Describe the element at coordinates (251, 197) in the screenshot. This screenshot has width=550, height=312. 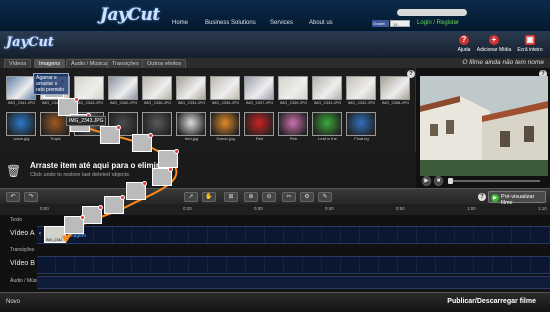
I see `zoom-in-icon: ⊕` at that location.